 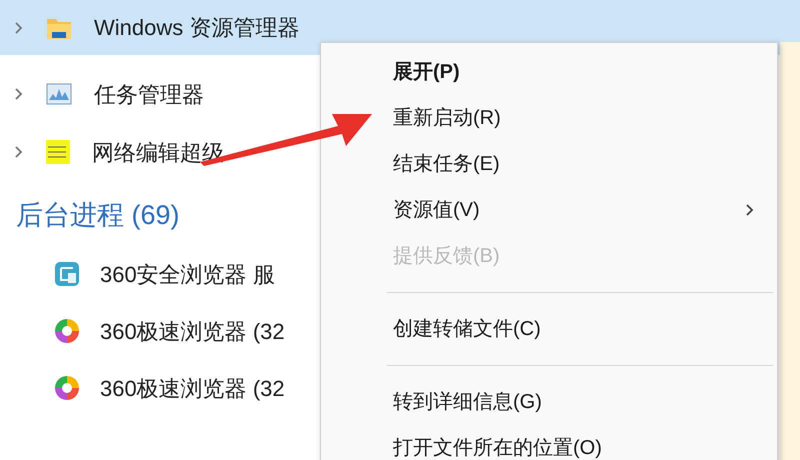 What do you see at coordinates (187, 274) in the screenshot?
I see `process-name: 360安全浏览器 服` at bounding box center [187, 274].